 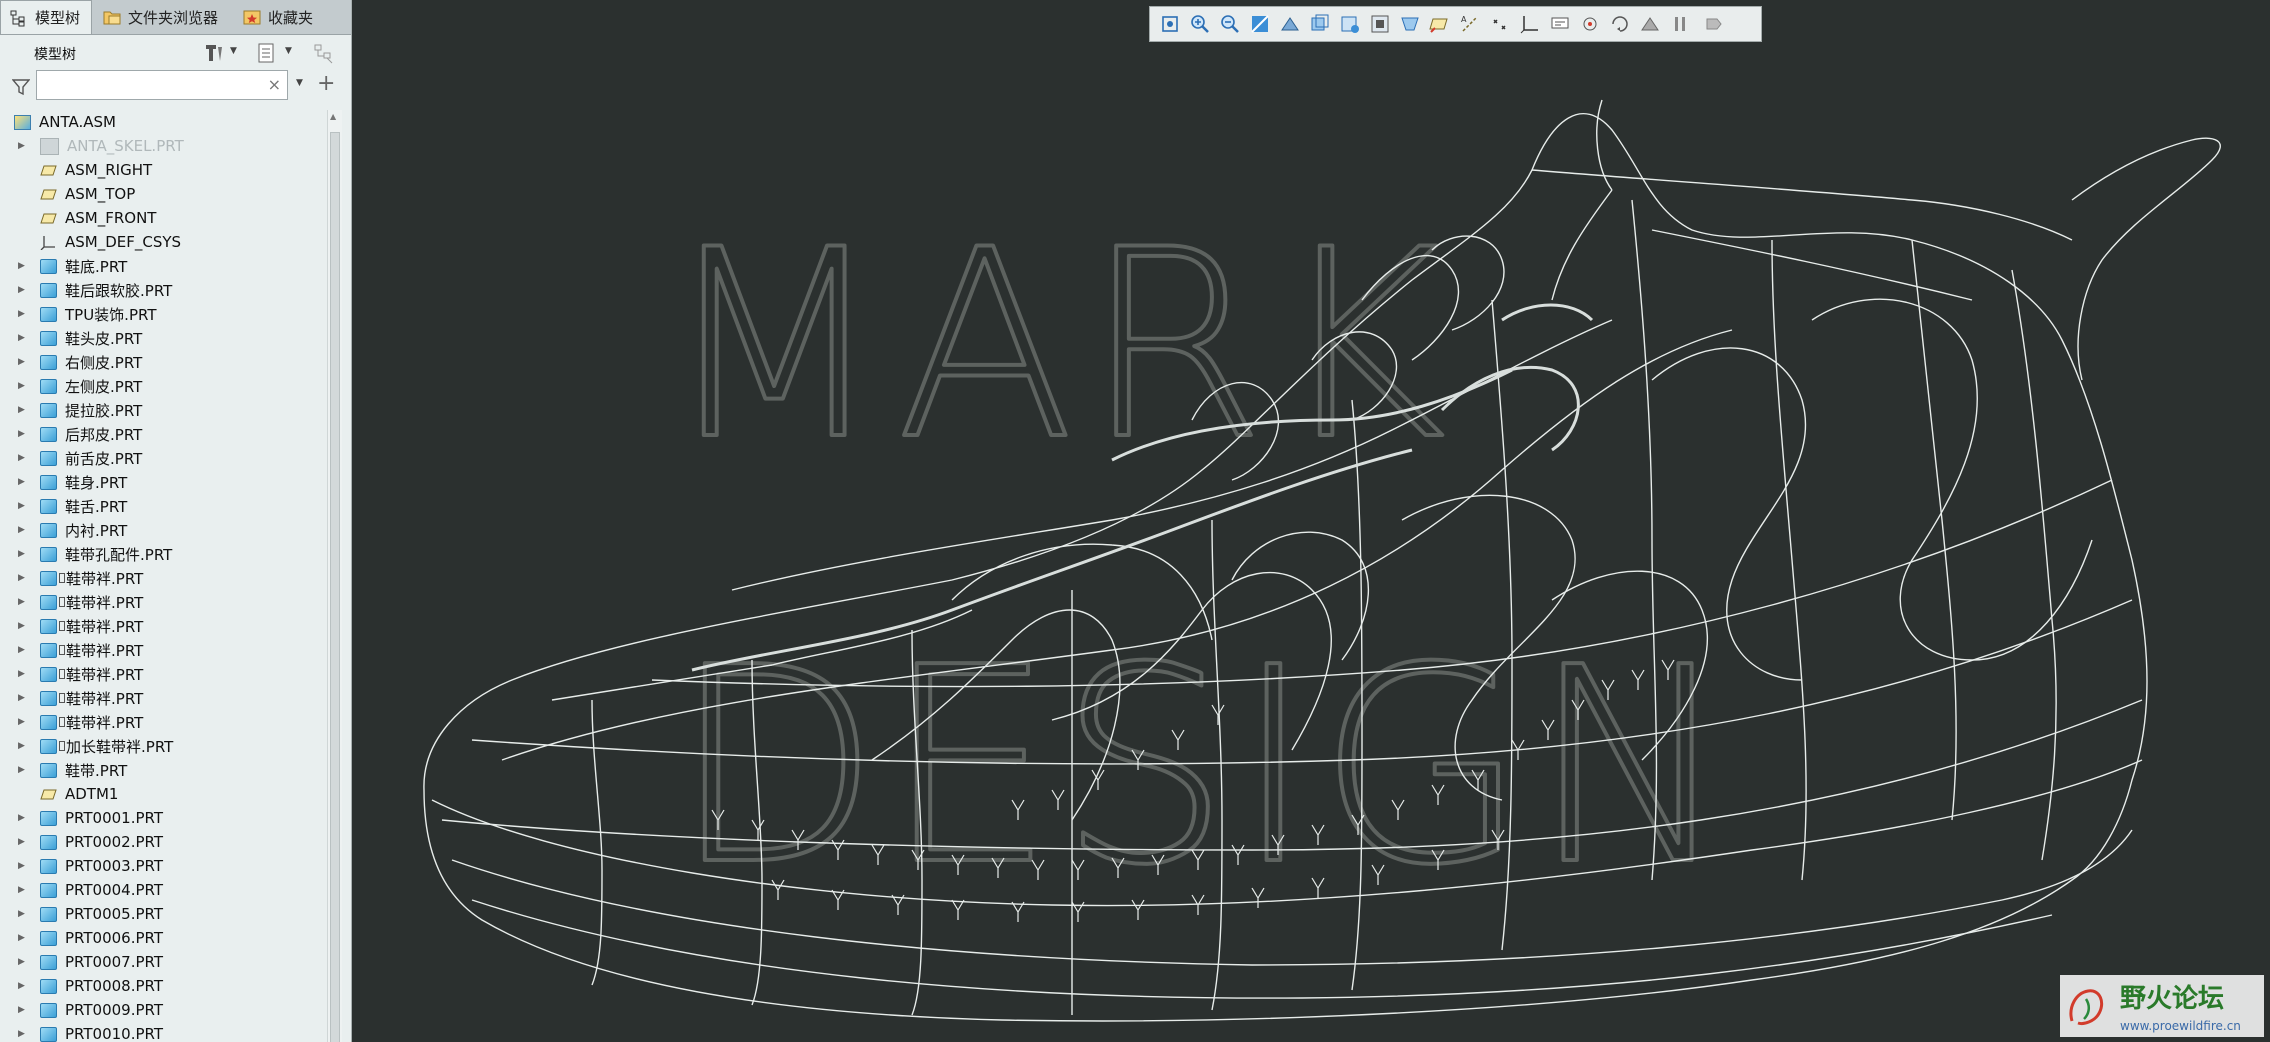 What do you see at coordinates (162, 146) in the screenshot?
I see `tree-item: ▶ ANTA_SKEL.PRT` at bounding box center [162, 146].